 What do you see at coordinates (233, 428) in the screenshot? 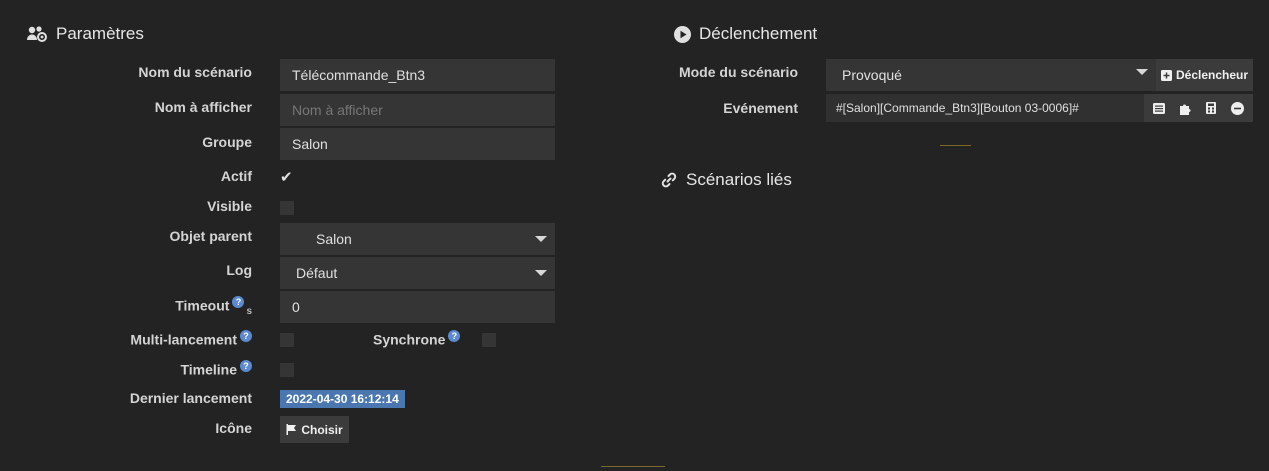
I see `icon-label: Icône` at bounding box center [233, 428].